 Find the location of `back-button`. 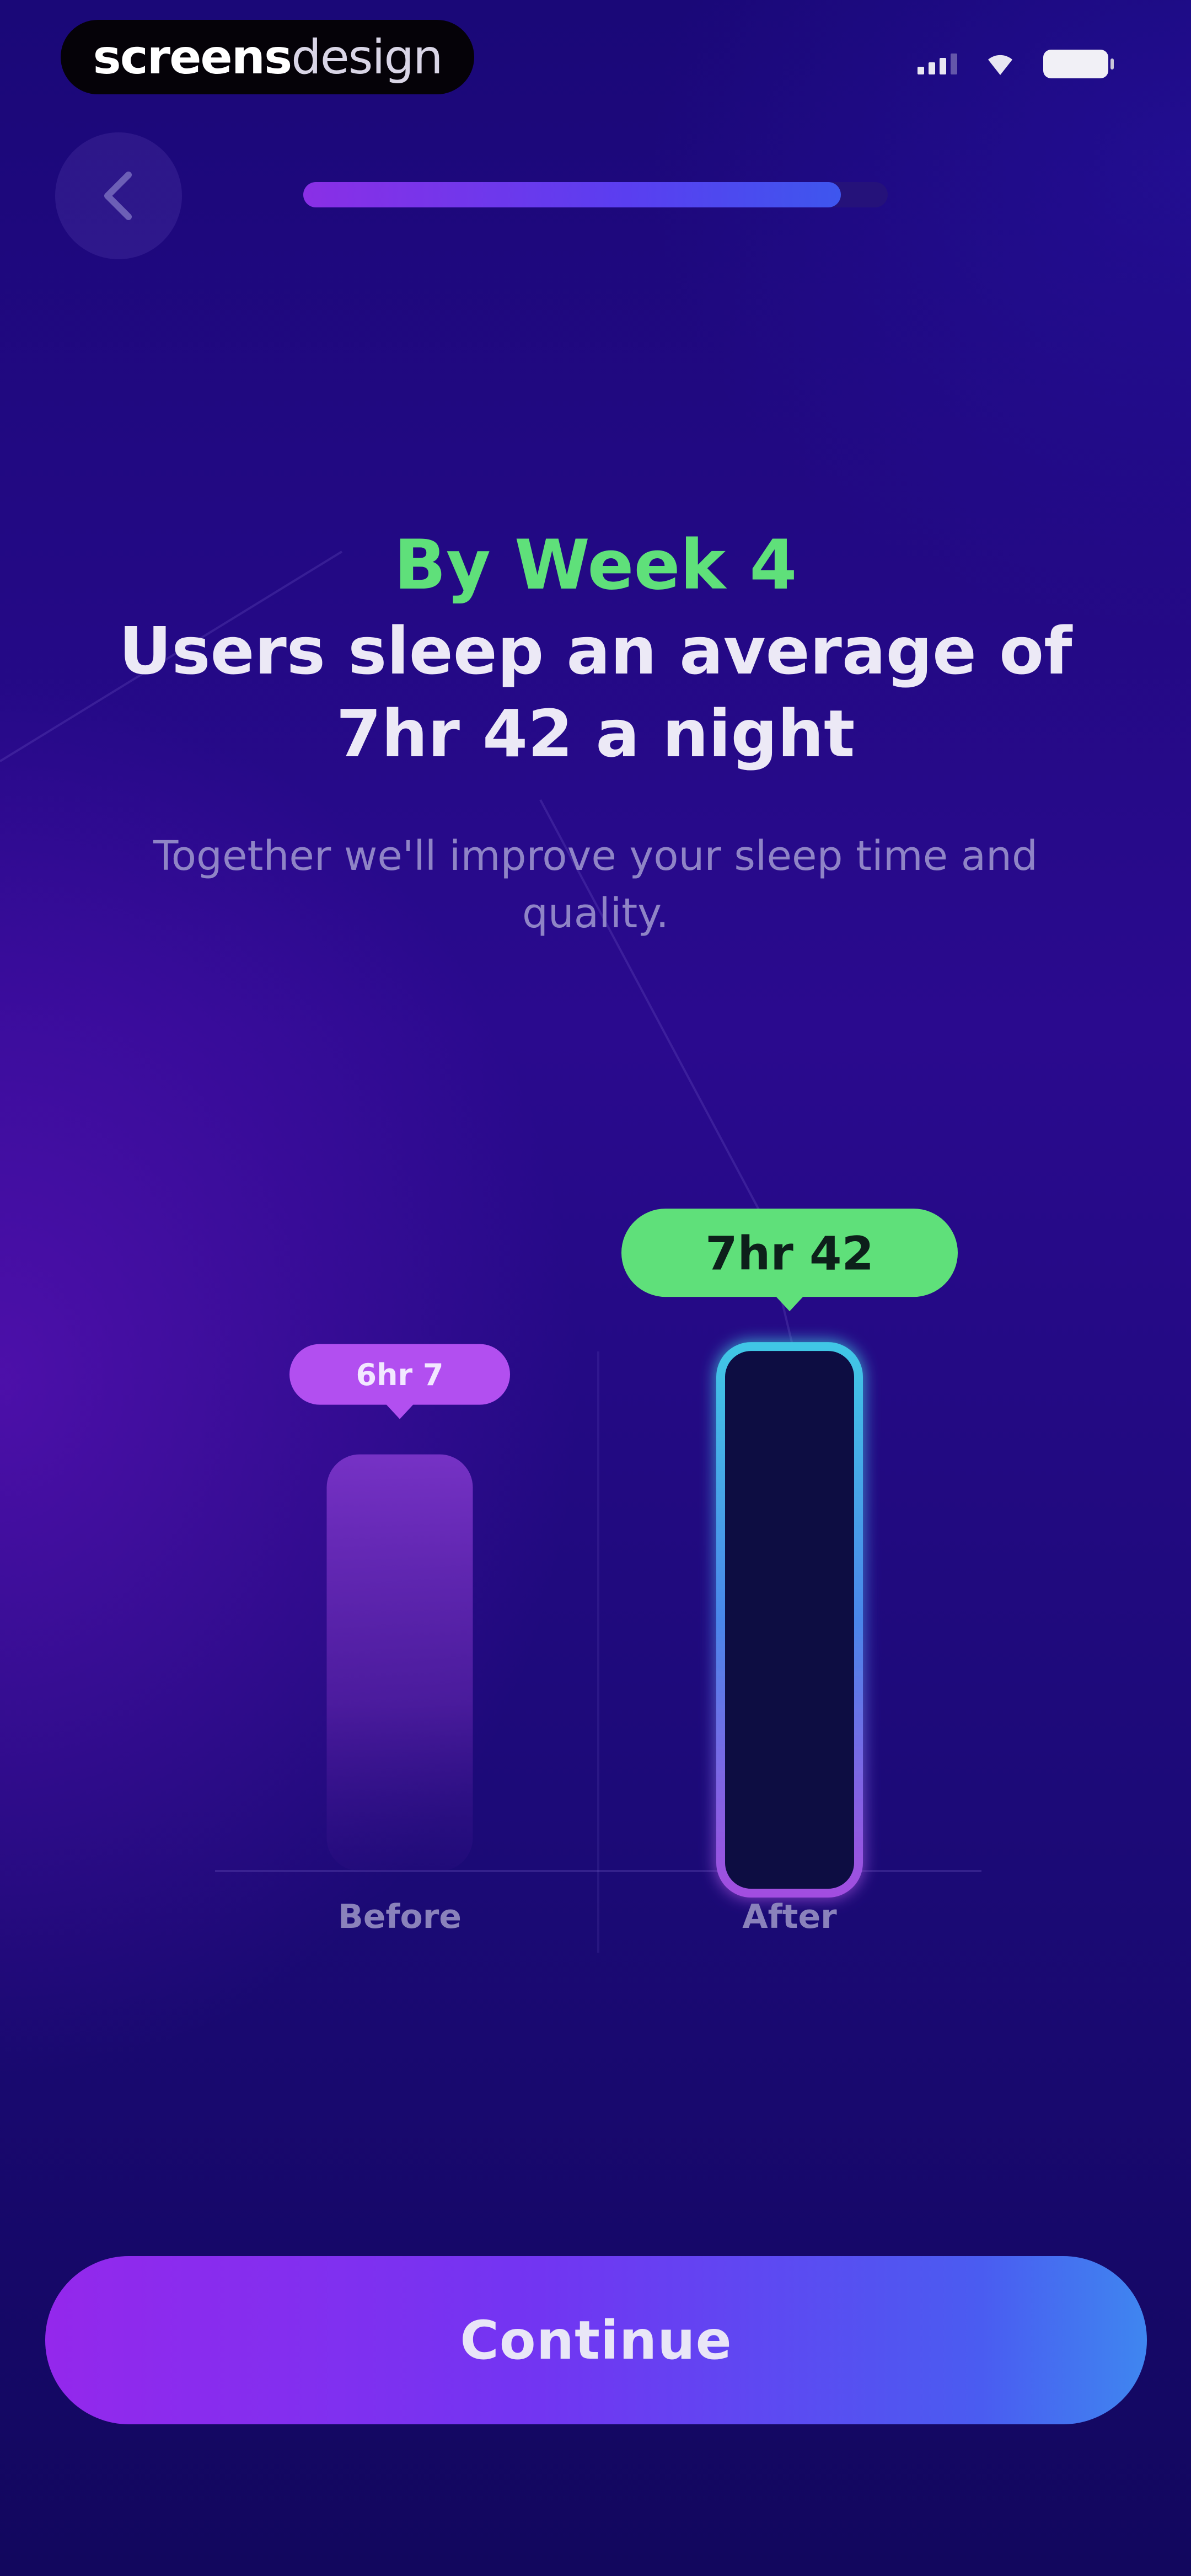

back-button is located at coordinates (119, 195).